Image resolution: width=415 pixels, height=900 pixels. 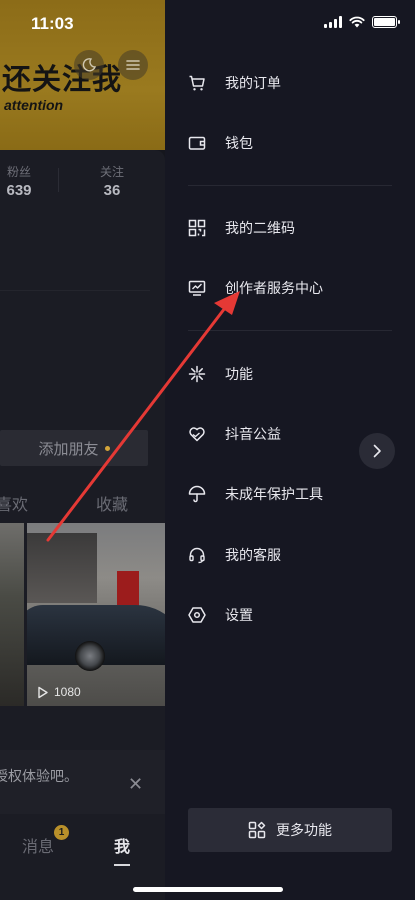 I want to click on section-divider, so click(x=75, y=290).